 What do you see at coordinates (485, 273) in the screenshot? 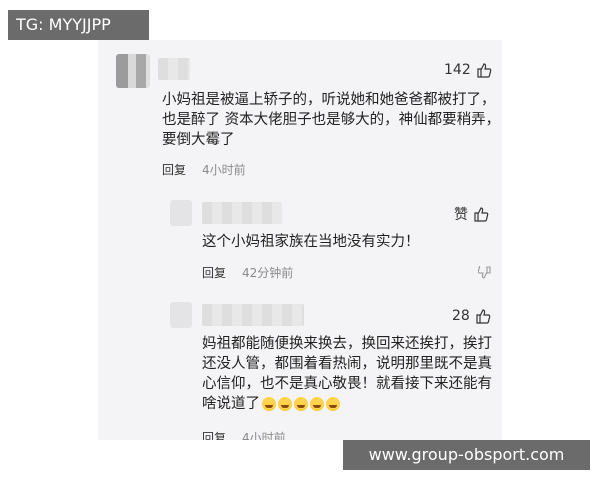
I see `thumbs-down-icon` at bounding box center [485, 273].